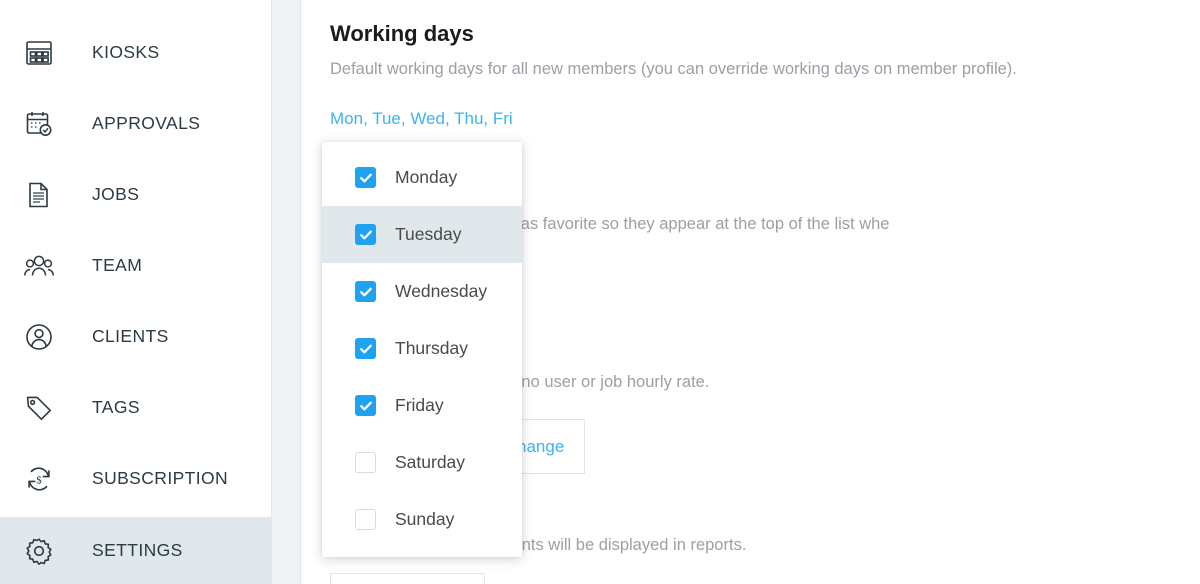 This screenshot has width=1200, height=584. I want to click on jobs-icon, so click(39, 195).